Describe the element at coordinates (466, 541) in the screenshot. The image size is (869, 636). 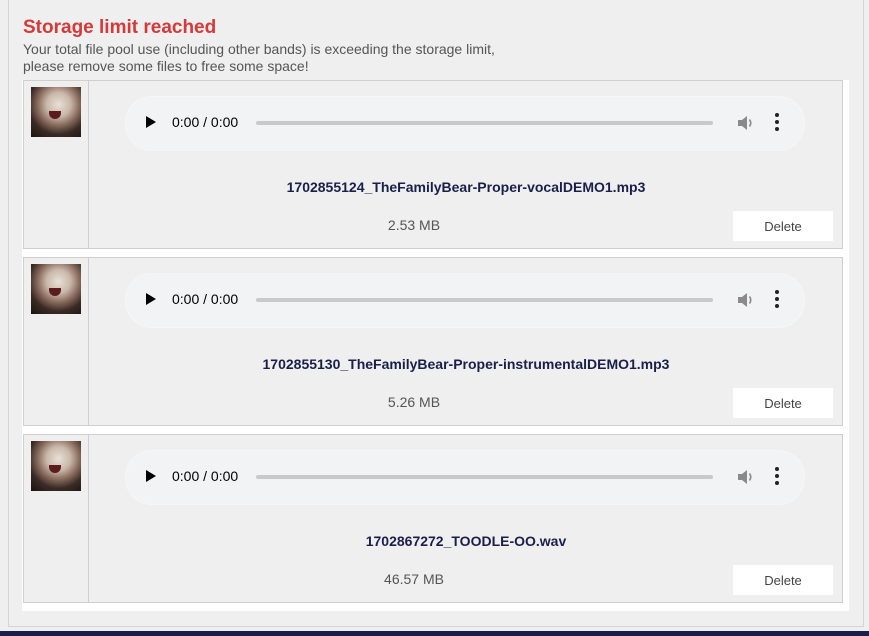
I see `file-name: 1702867272_TOODLE-OO.wav` at that location.